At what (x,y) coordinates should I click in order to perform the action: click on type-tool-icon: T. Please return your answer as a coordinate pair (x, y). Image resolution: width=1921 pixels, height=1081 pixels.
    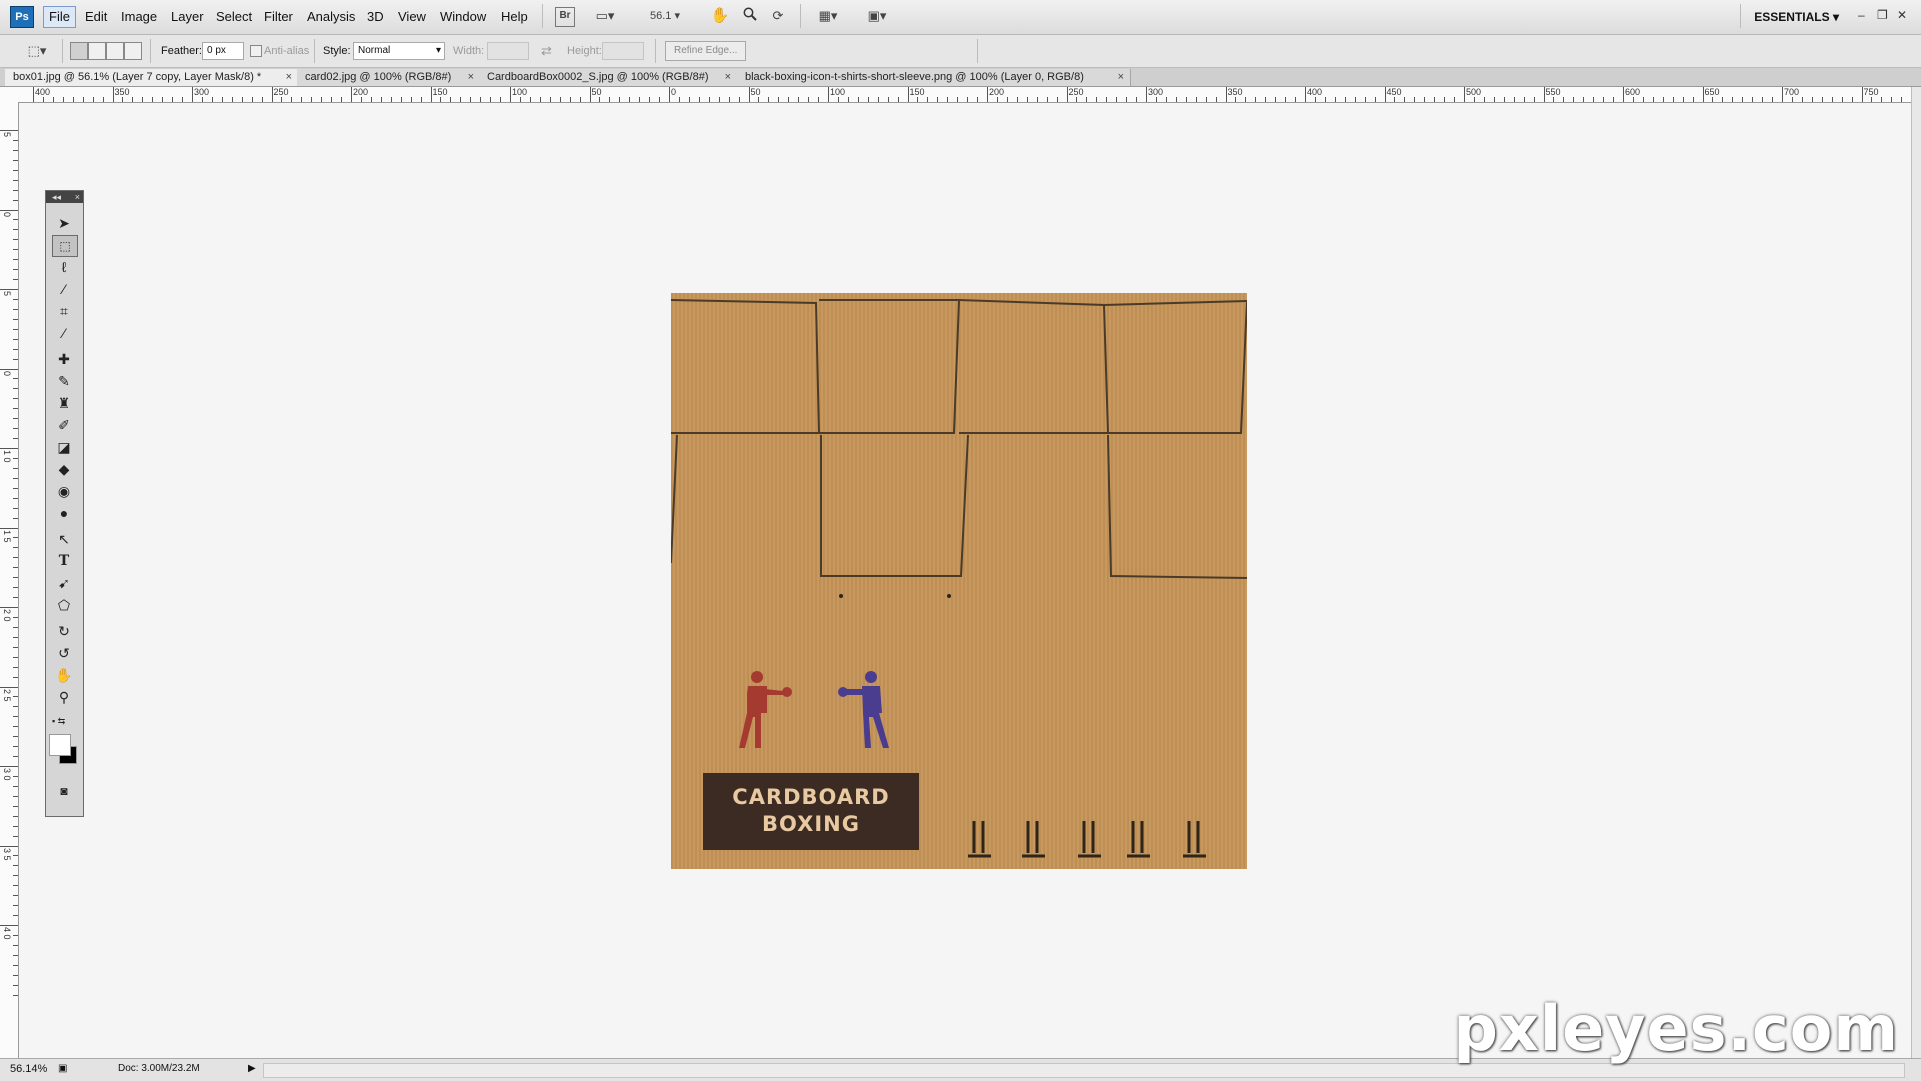
    Looking at the image, I should click on (64, 561).